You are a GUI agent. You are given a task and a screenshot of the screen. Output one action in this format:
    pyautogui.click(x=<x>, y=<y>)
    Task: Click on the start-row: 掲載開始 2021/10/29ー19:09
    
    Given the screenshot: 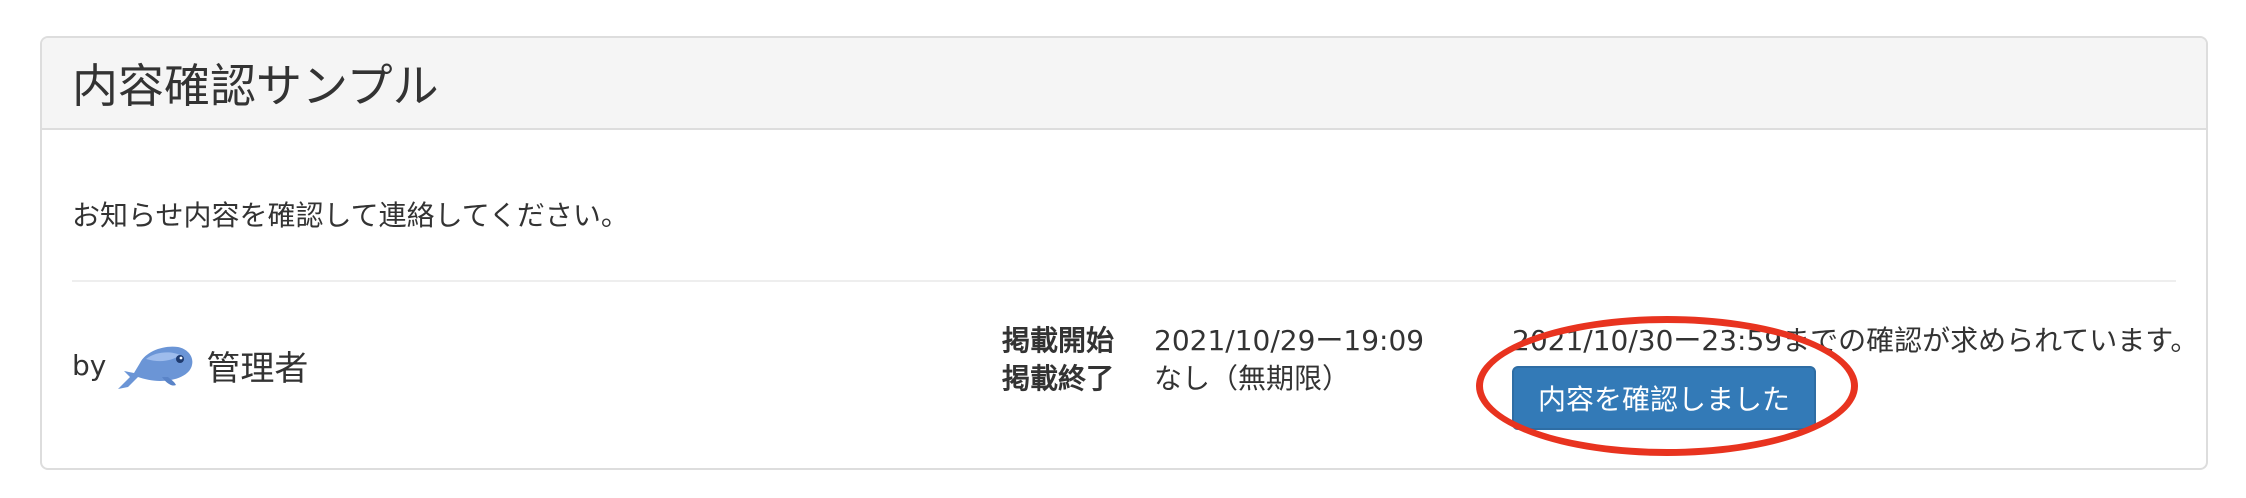 What is the action you would take?
    pyautogui.click(x=1213, y=341)
    